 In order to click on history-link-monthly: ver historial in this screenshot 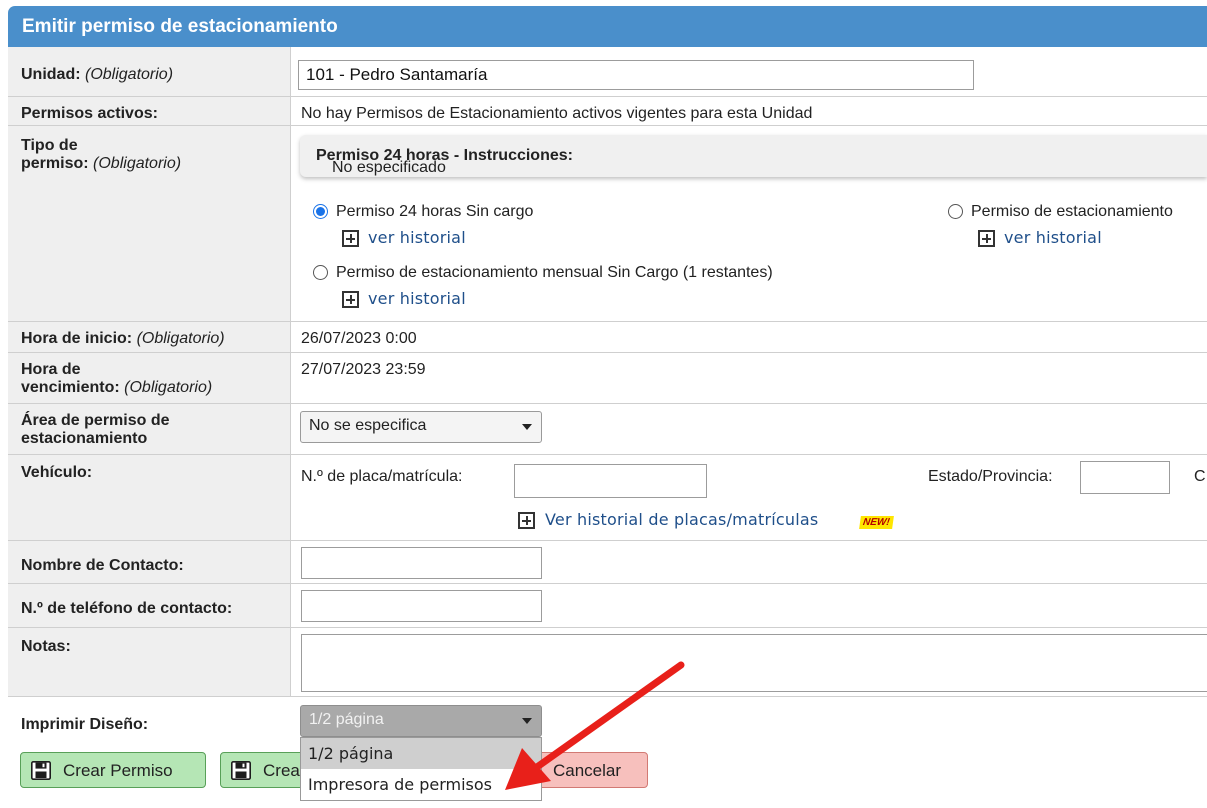, I will do `click(417, 298)`.